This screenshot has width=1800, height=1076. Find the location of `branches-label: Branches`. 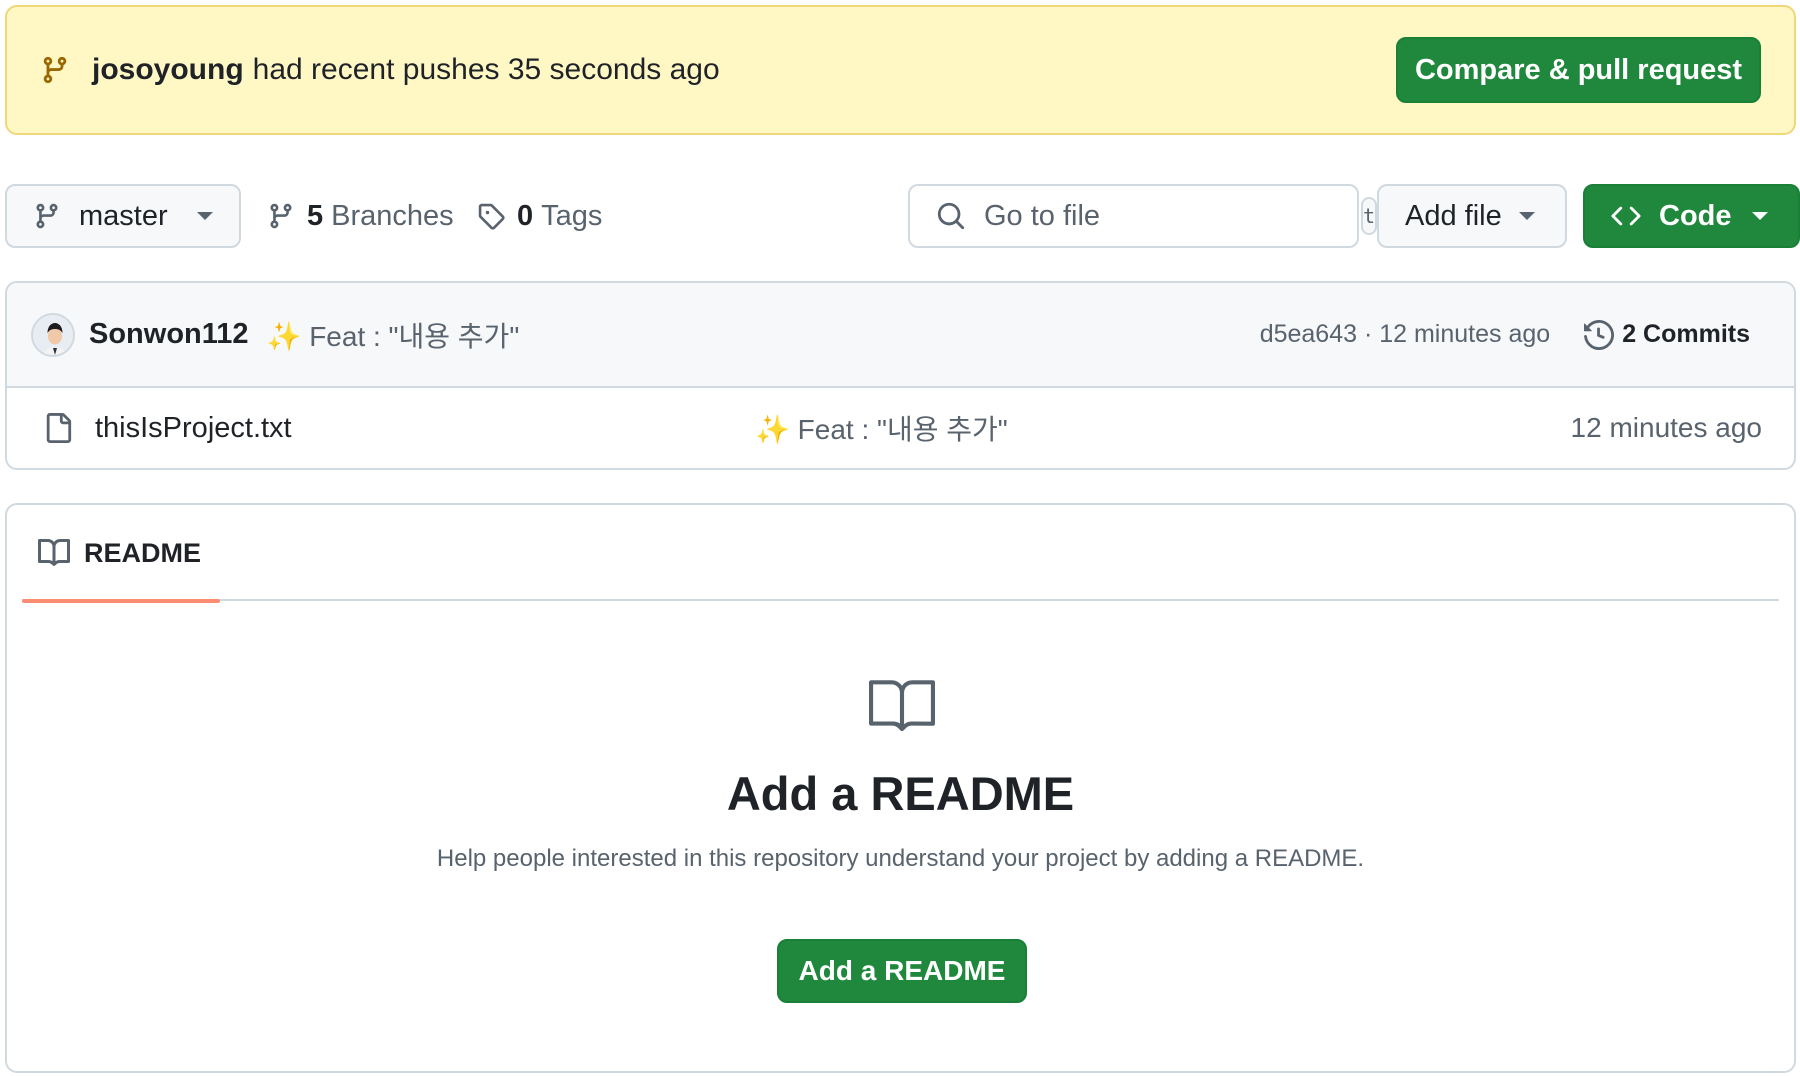

branches-label: Branches is located at coordinates (392, 215).